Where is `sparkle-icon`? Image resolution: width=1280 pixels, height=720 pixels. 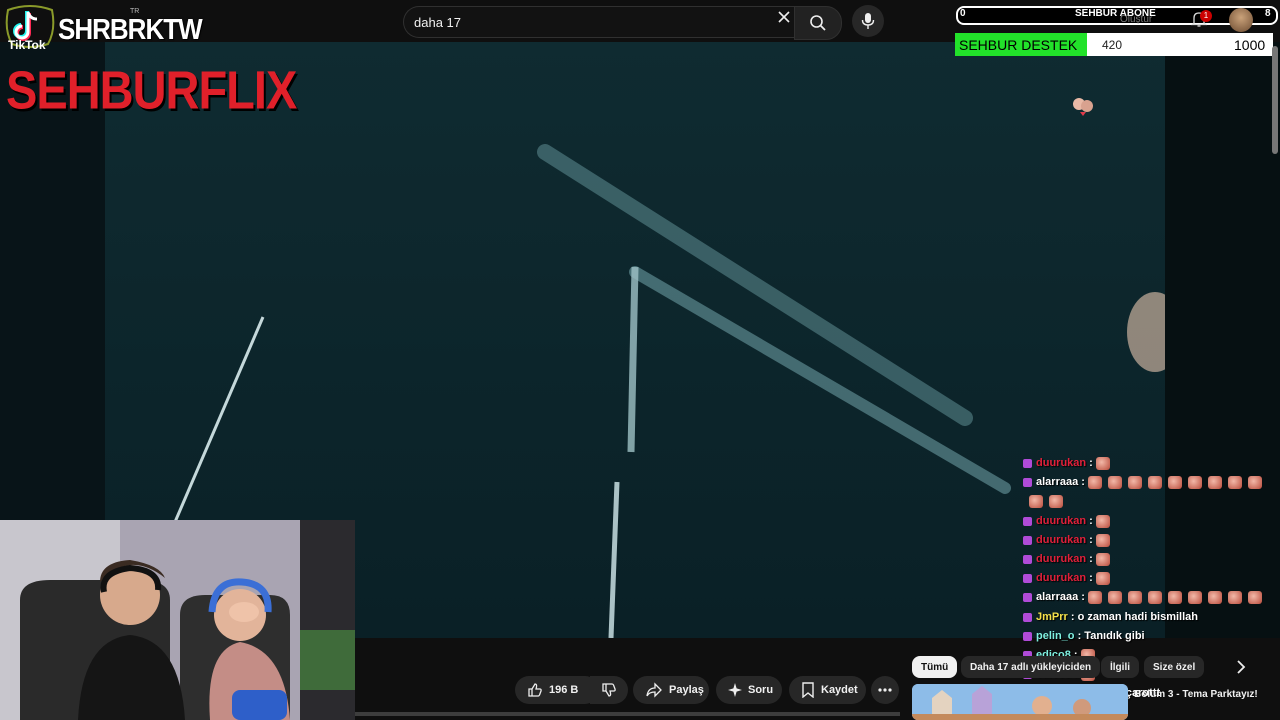
sparkle-icon is located at coordinates (735, 690).